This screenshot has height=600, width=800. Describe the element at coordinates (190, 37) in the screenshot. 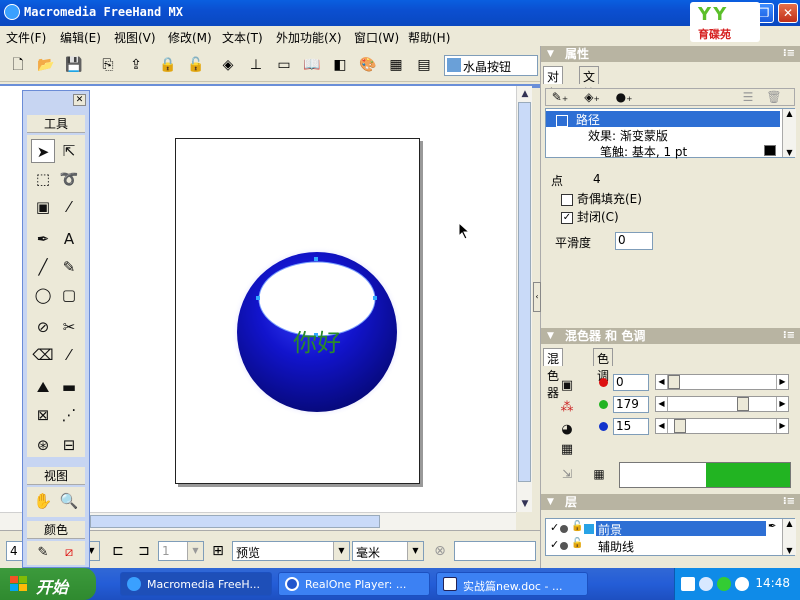

I see `menu-modify: 修改(M)` at that location.